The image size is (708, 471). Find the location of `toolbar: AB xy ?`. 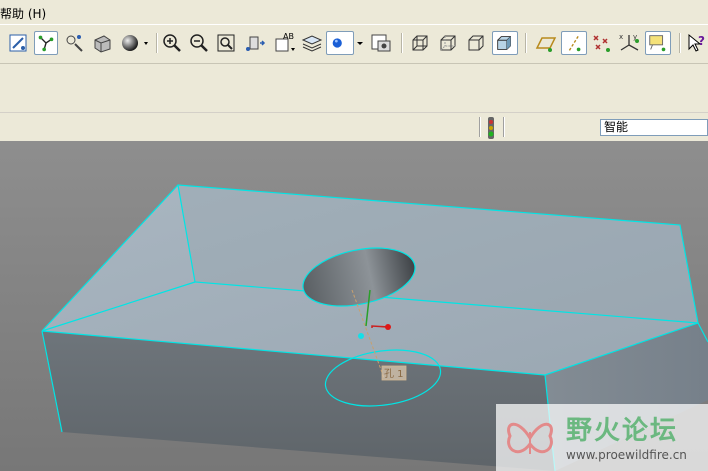

toolbar: AB xy ? is located at coordinates (354, 44).